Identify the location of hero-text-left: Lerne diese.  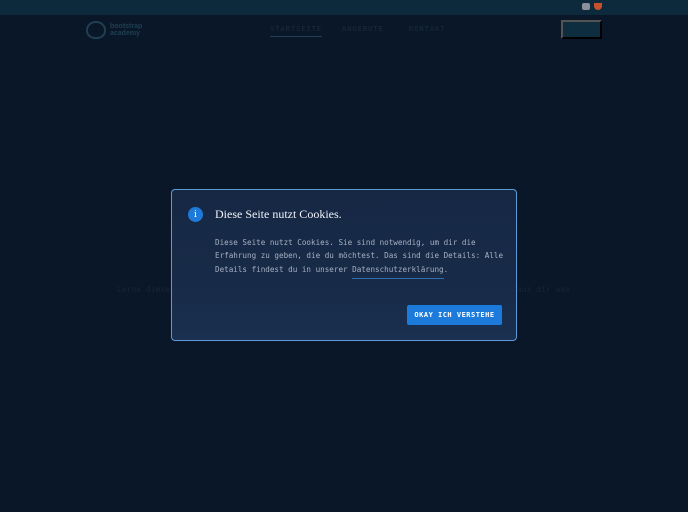
(143, 289).